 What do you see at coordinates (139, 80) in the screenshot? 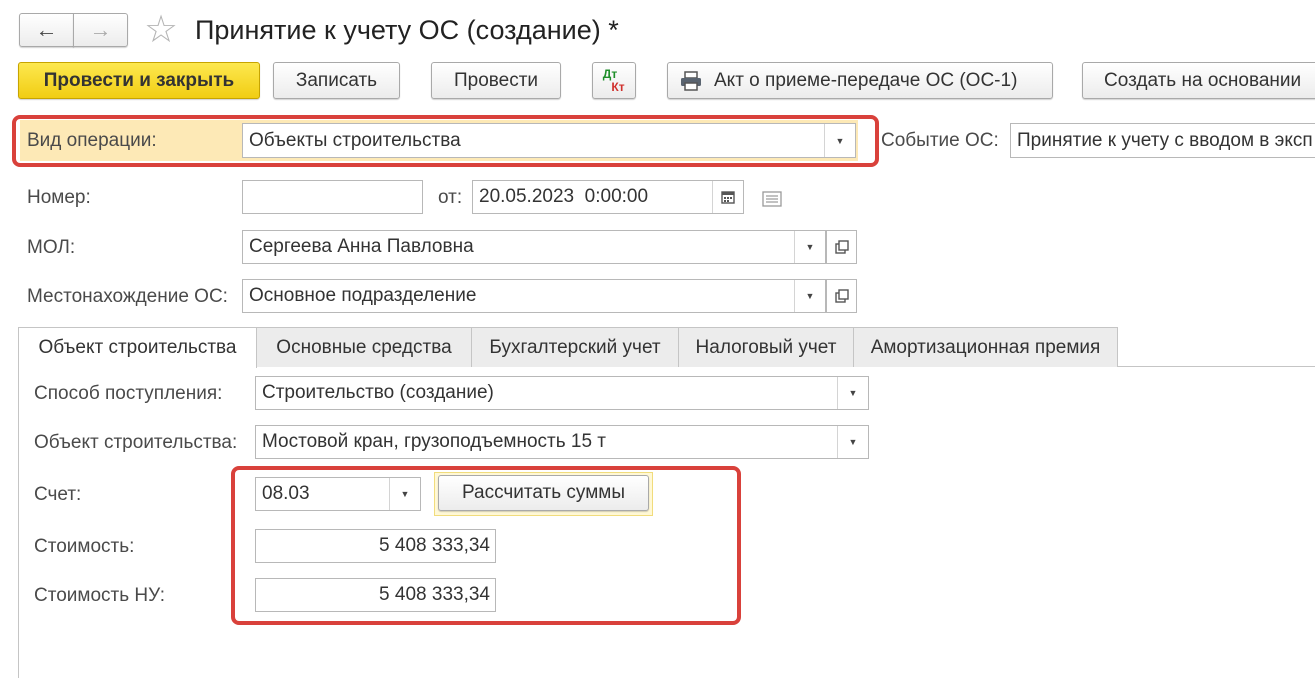
I see `post-and-close-button: Провести и закрыть` at bounding box center [139, 80].